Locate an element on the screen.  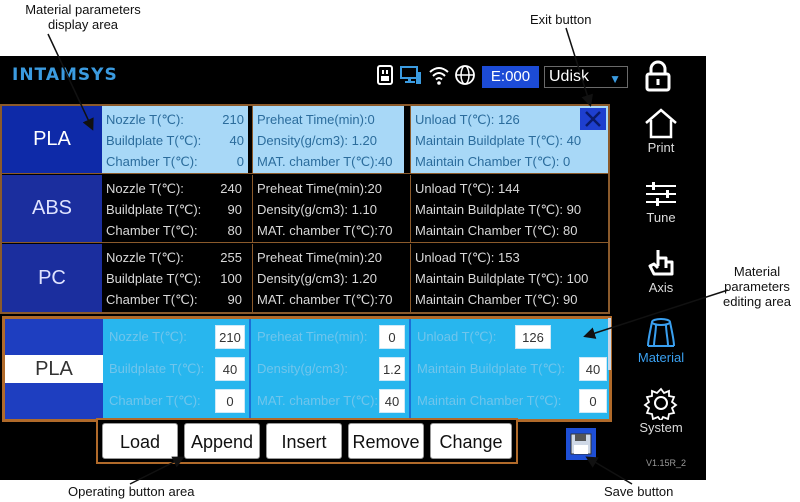
annotation-editing-area: Material parameters editing area is located at coordinates (757, 286).